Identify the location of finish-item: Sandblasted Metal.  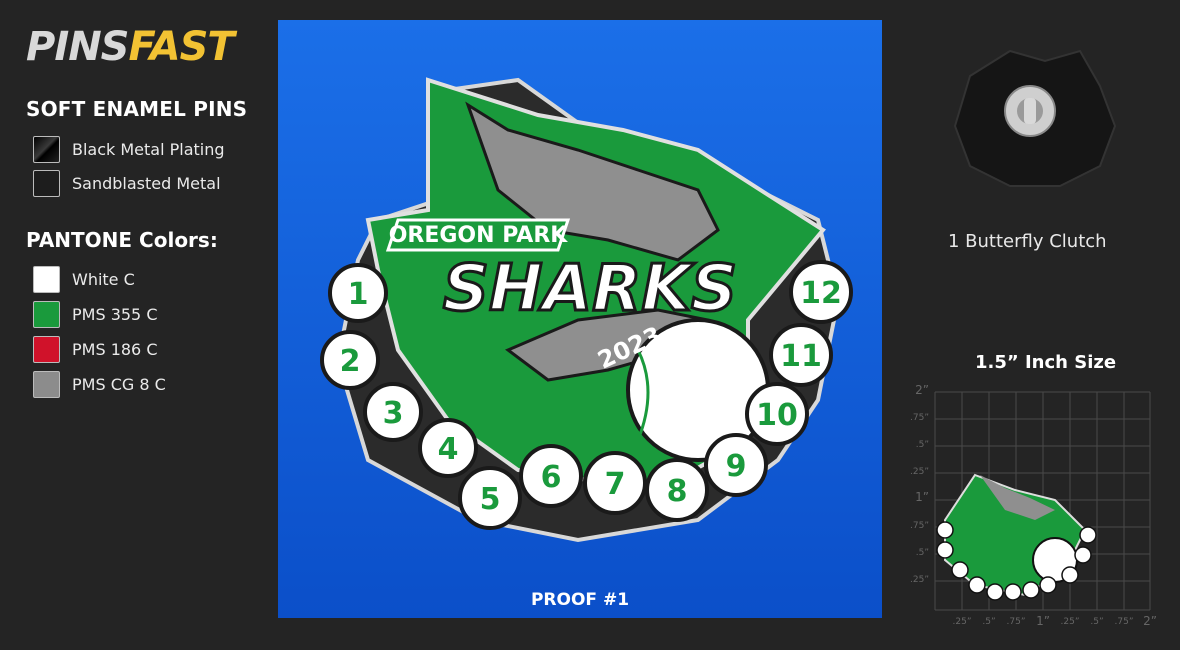
(127, 183).